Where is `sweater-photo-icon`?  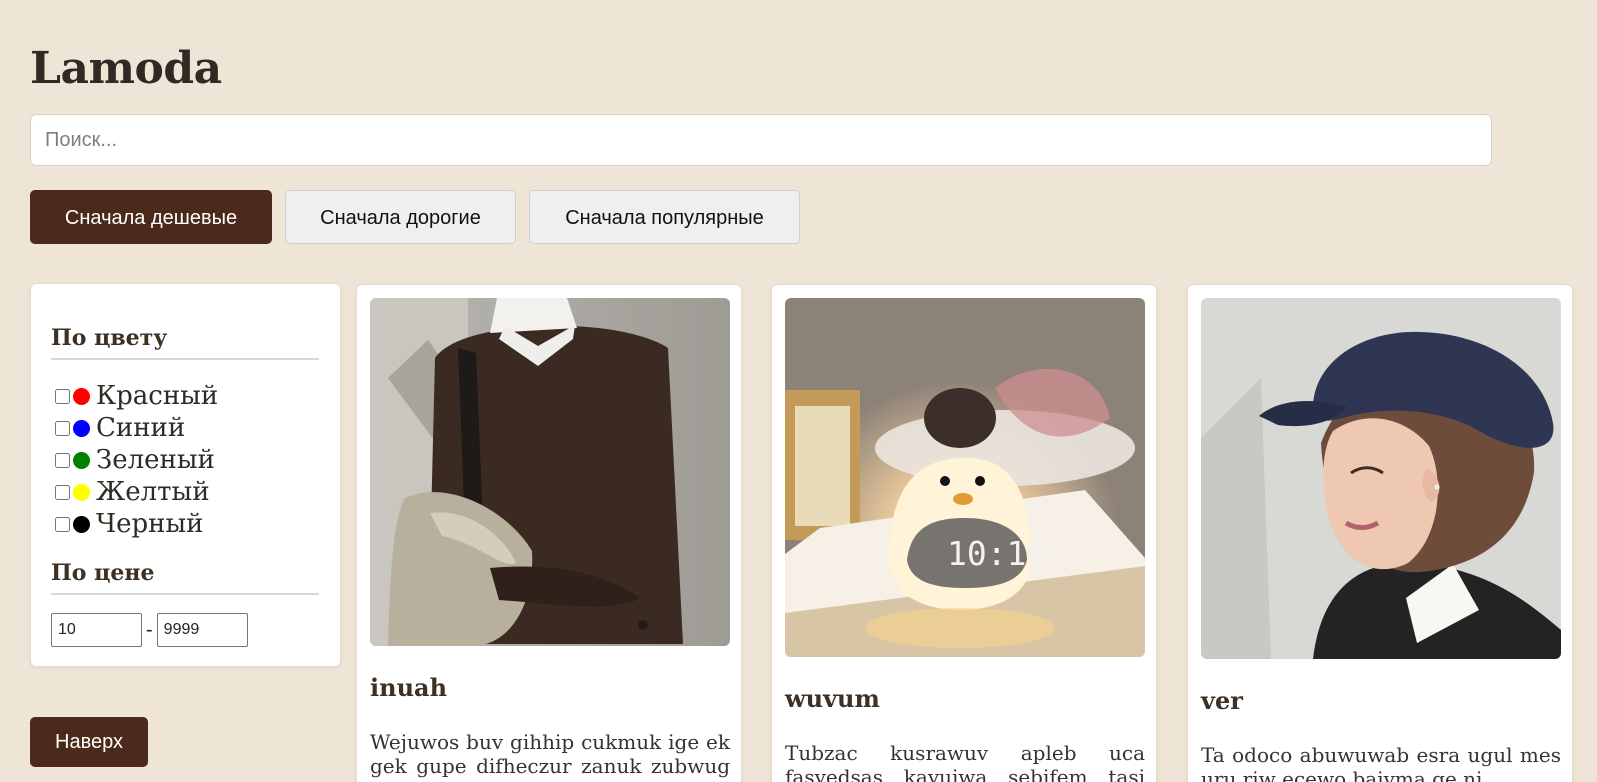
sweater-photo-icon is located at coordinates (550, 472).